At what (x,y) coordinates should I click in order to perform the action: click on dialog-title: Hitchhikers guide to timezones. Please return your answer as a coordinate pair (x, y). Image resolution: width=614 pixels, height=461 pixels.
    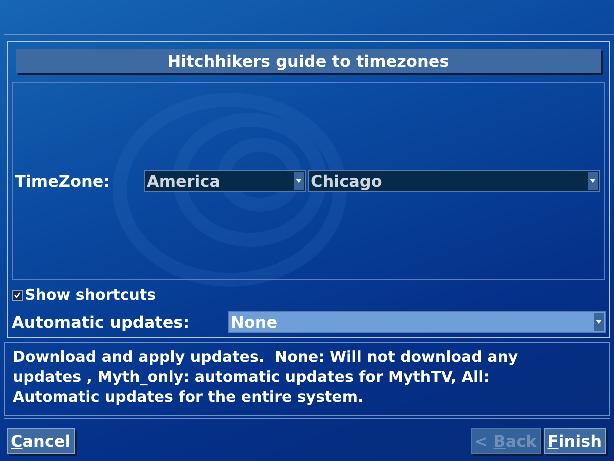
    Looking at the image, I should click on (308, 61).